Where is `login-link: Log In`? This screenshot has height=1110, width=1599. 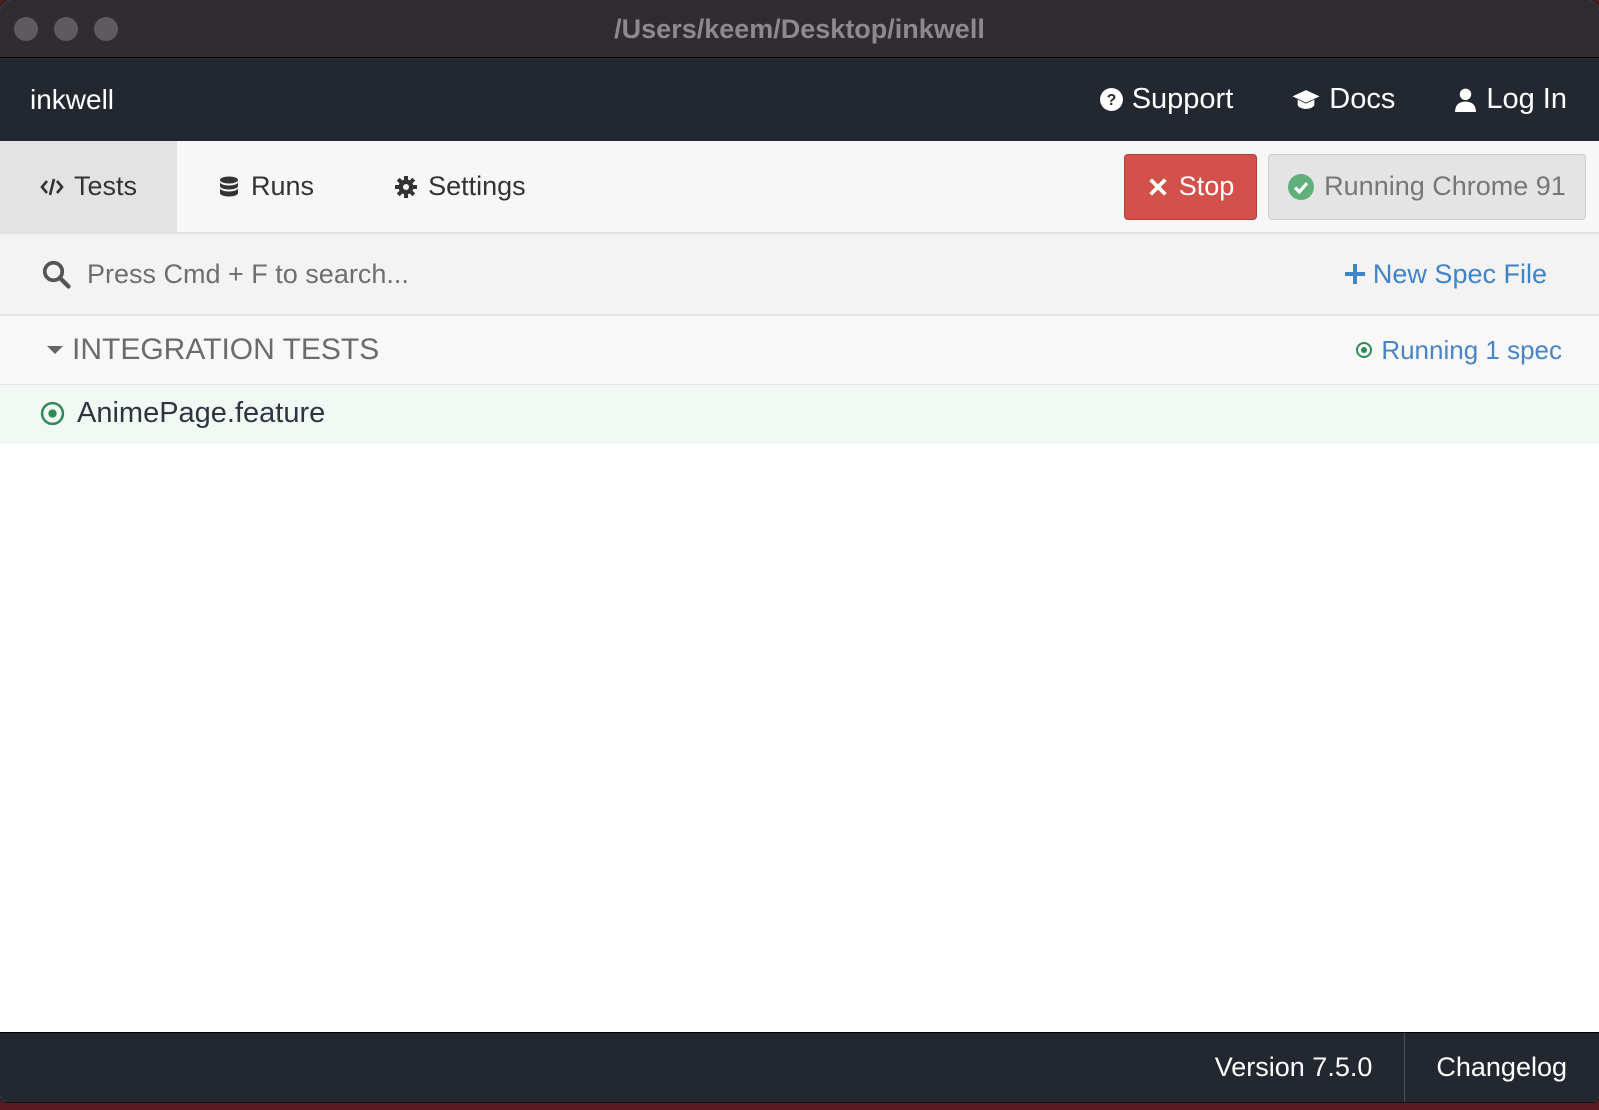
login-link: Log In is located at coordinates (1510, 99).